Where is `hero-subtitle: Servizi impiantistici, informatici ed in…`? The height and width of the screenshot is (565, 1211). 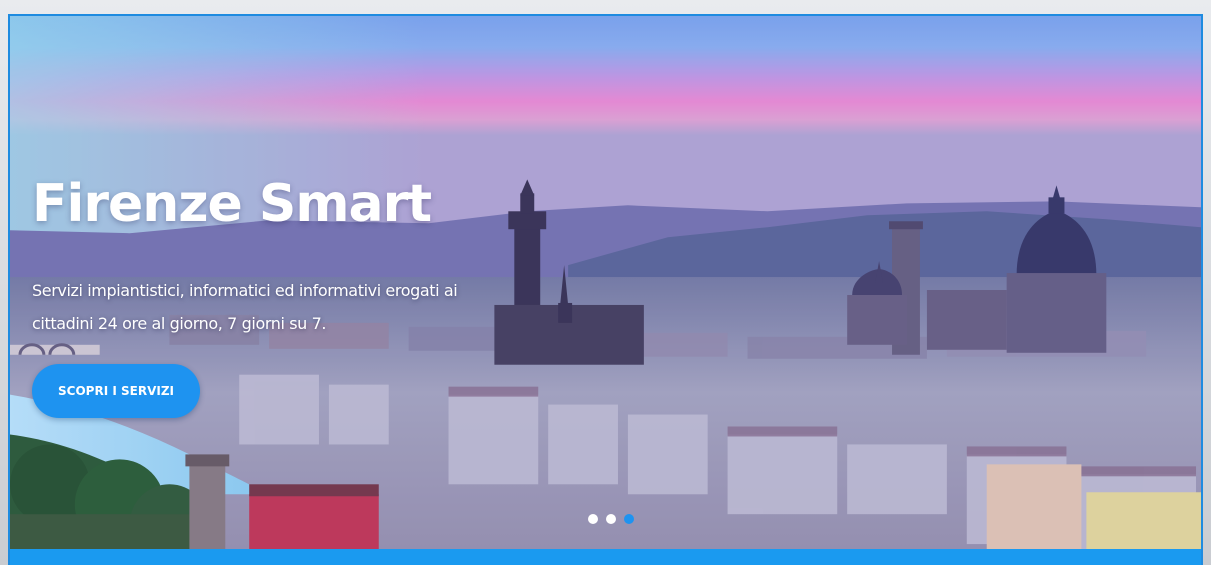
hero-subtitle: Servizi impiantistici, informatici ed in… is located at coordinates (245, 307).